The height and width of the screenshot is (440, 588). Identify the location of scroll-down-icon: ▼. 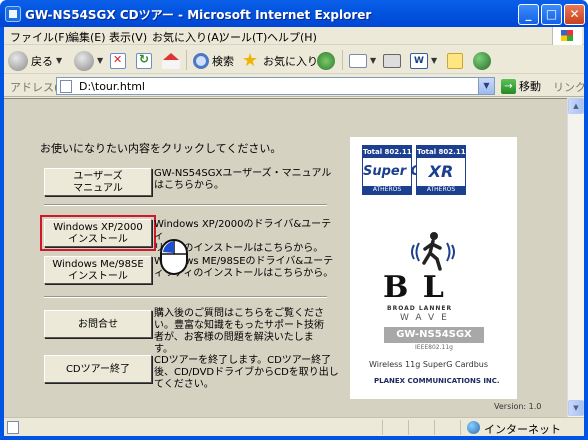
(576, 408).